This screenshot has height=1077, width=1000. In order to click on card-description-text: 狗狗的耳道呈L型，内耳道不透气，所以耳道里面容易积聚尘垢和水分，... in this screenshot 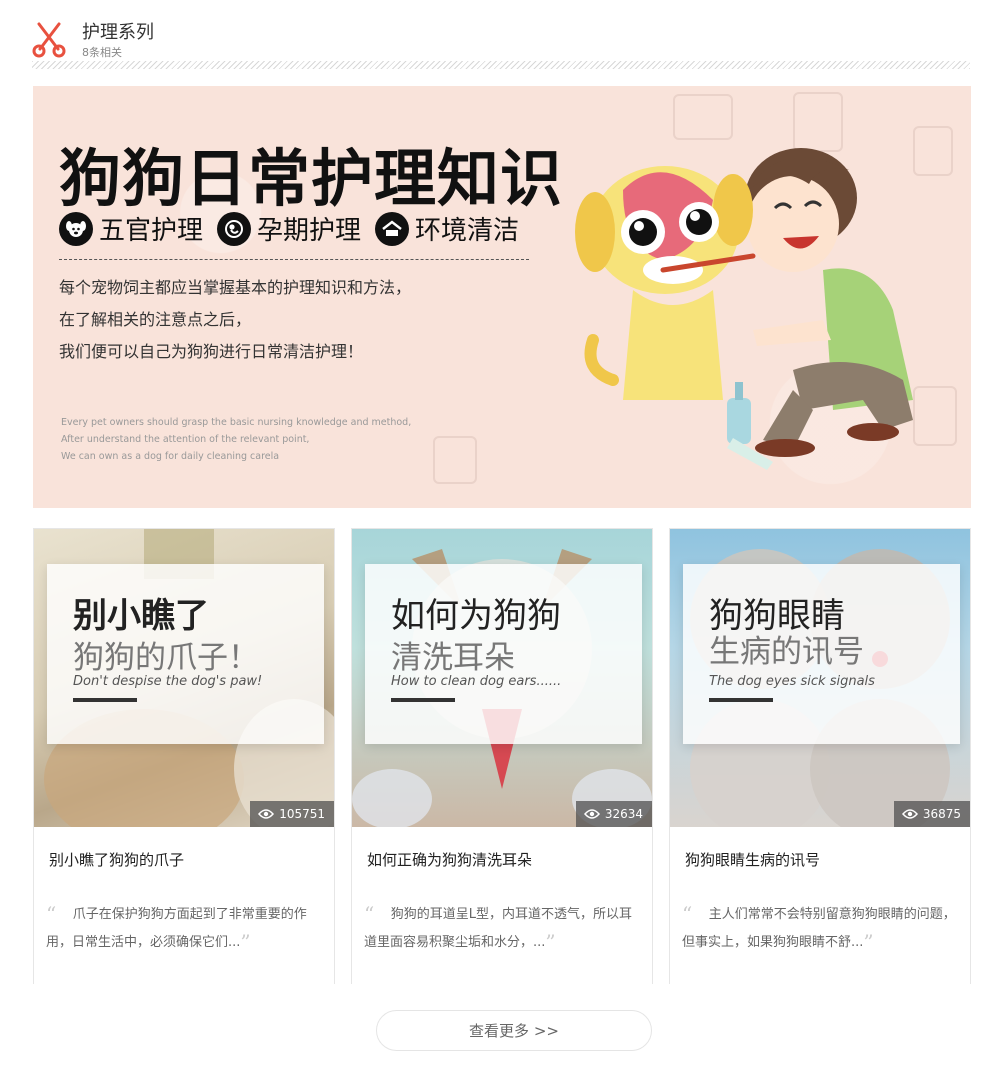, I will do `click(498, 928)`.